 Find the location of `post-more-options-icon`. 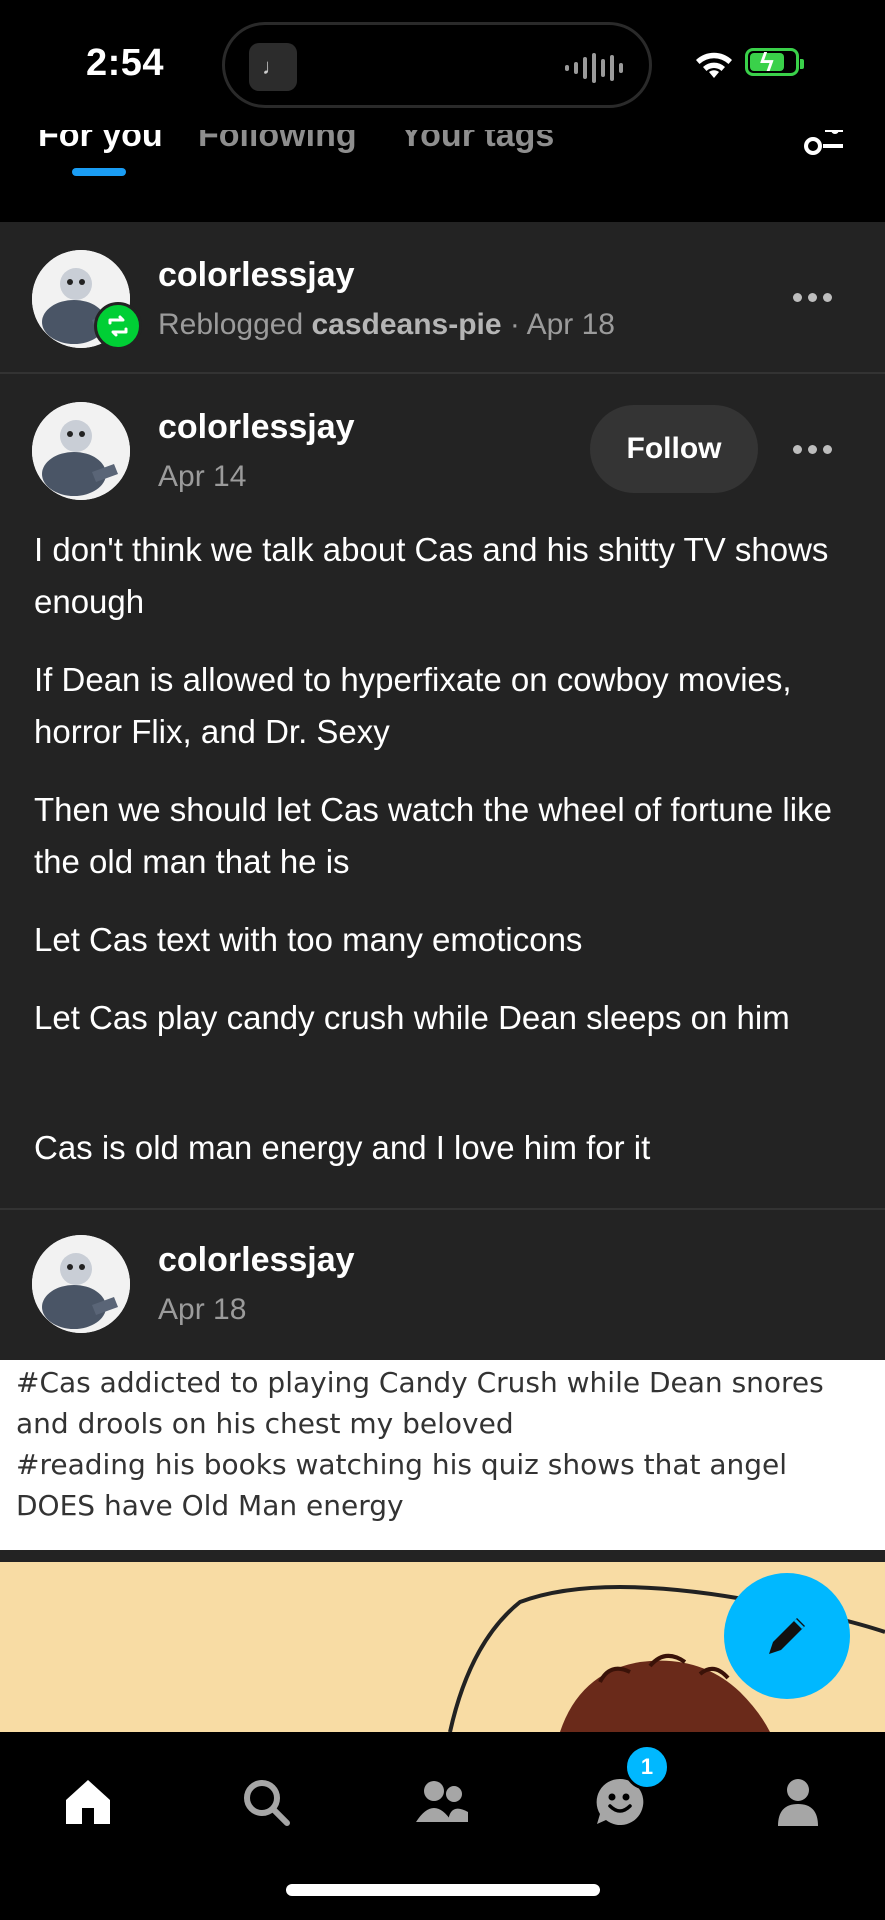

post-more-options-icon is located at coordinates (812, 449).